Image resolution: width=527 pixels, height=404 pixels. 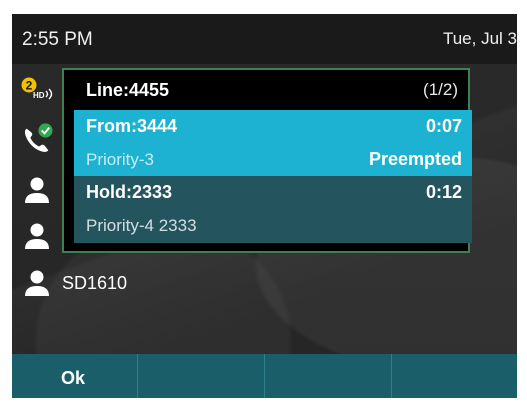 What do you see at coordinates (264, 39) in the screenshot?
I see `status-bar: 2:55 PM Tue, Jul 3` at bounding box center [264, 39].